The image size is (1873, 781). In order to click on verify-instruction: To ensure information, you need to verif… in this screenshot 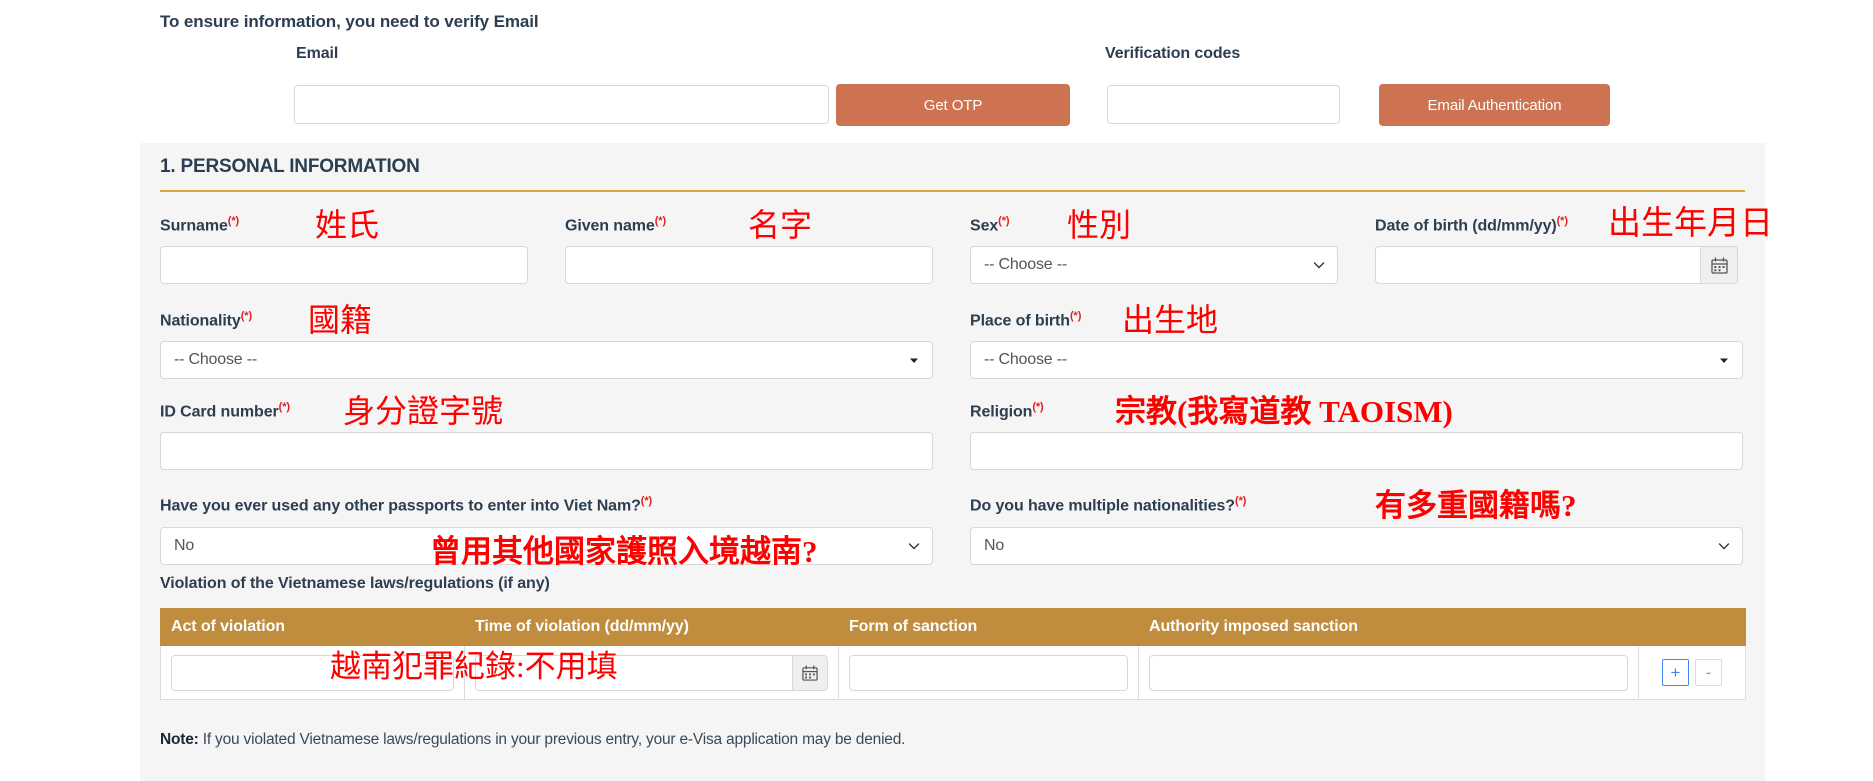, I will do `click(349, 21)`.